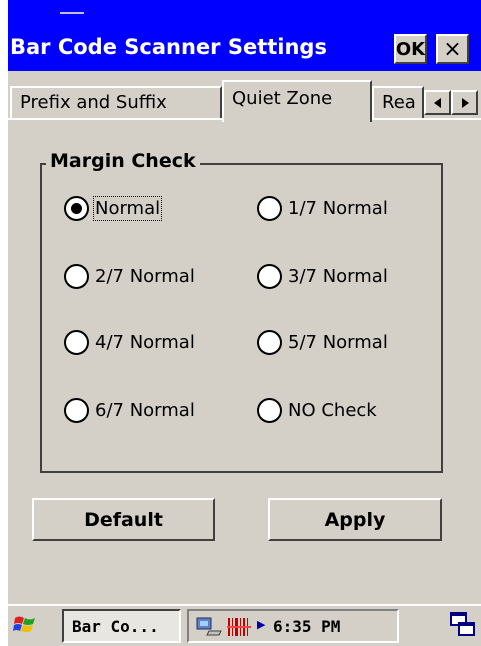  I want to click on default-button: Default, so click(123, 519).